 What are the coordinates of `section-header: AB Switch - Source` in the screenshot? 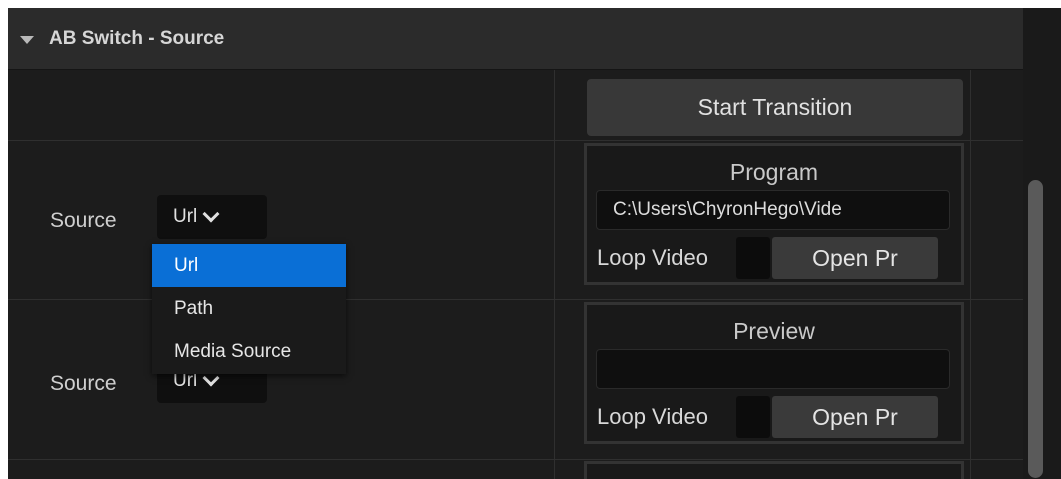 It's located at (515, 39).